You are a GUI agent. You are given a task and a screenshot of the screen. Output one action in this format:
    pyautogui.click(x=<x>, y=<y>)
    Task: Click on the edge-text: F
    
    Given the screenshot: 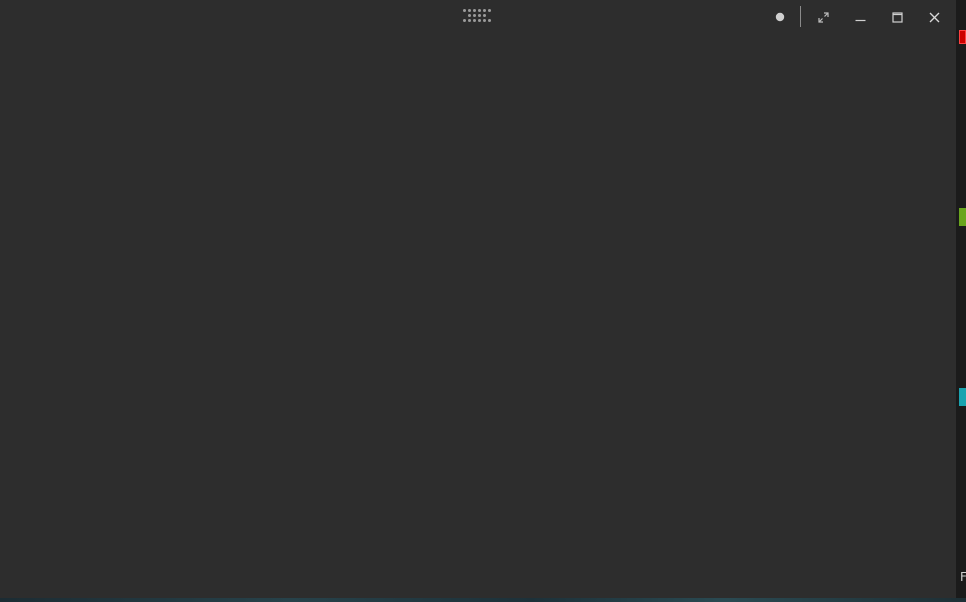 What is the action you would take?
    pyautogui.click(x=963, y=577)
    